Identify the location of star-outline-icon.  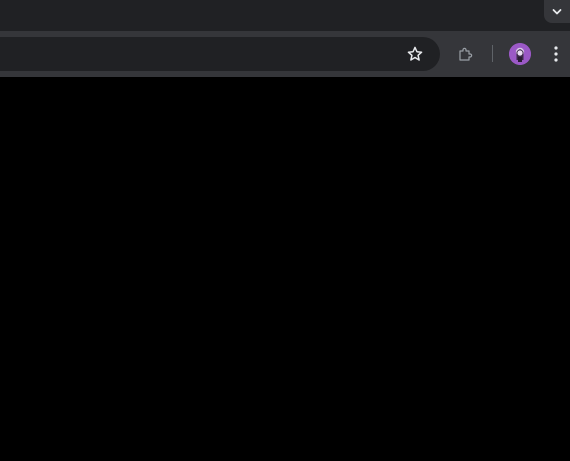
(415, 53).